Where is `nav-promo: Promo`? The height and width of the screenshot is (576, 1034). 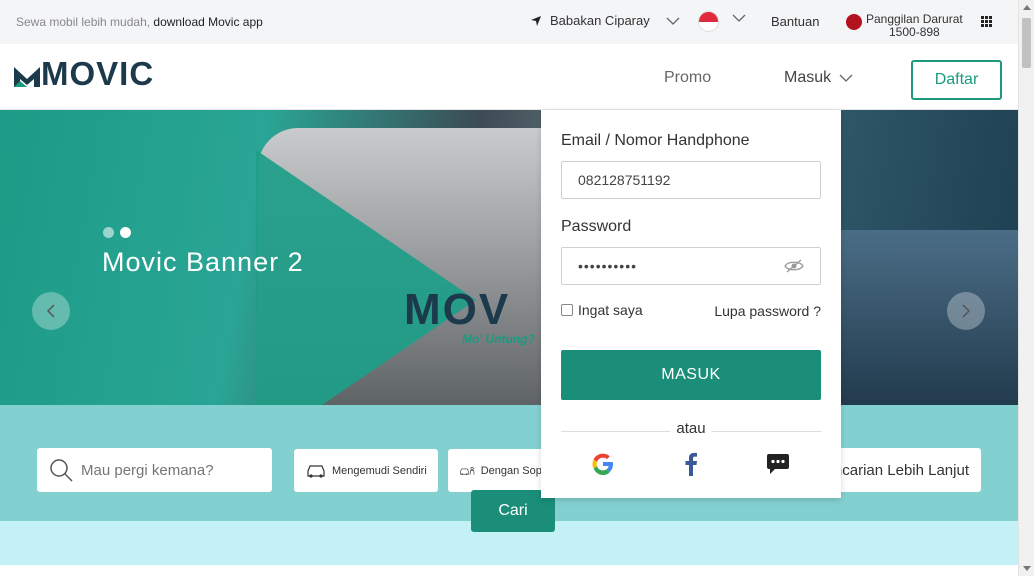 nav-promo: Promo is located at coordinates (687, 78).